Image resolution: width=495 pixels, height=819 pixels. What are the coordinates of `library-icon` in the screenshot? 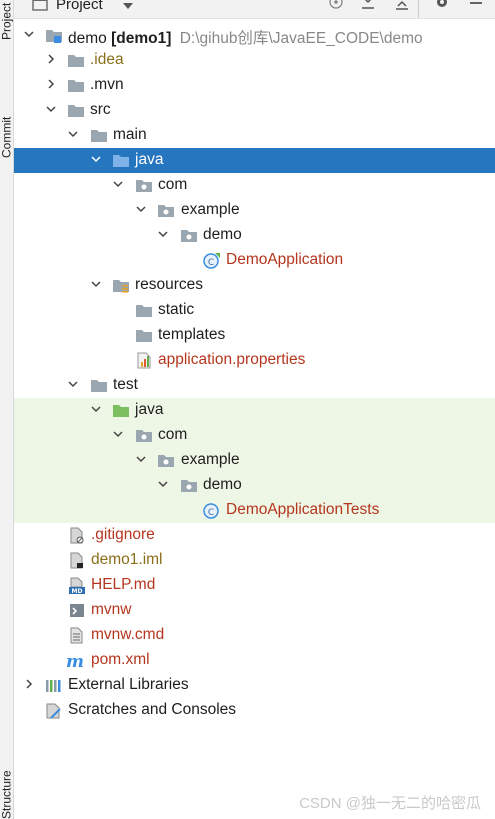 It's located at (54, 685).